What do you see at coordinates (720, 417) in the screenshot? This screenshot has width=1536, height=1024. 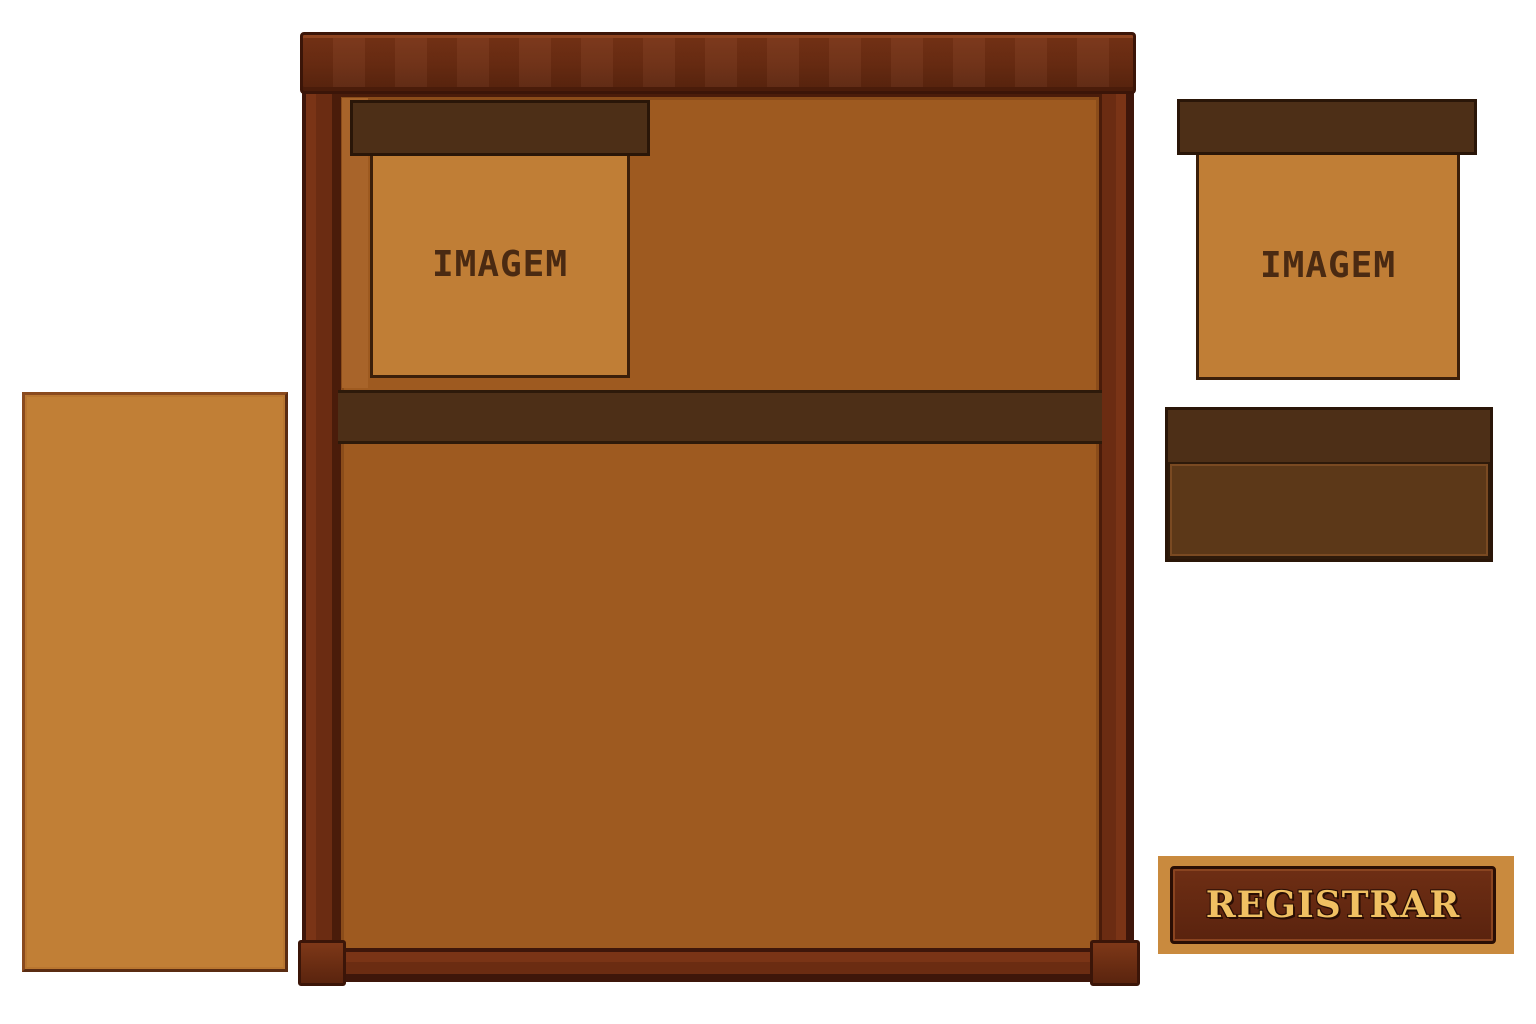 I see `board-divider-bar` at bounding box center [720, 417].